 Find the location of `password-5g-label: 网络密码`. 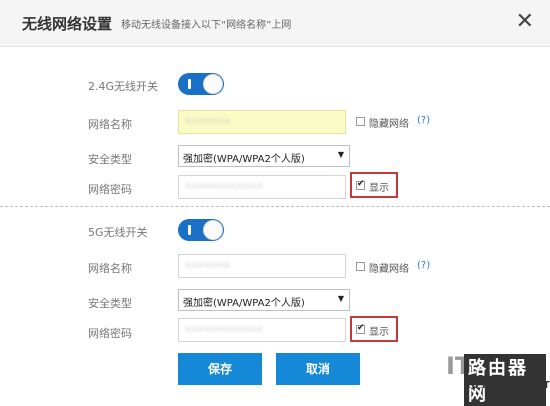

password-5g-label: 网络密码 is located at coordinates (110, 333).